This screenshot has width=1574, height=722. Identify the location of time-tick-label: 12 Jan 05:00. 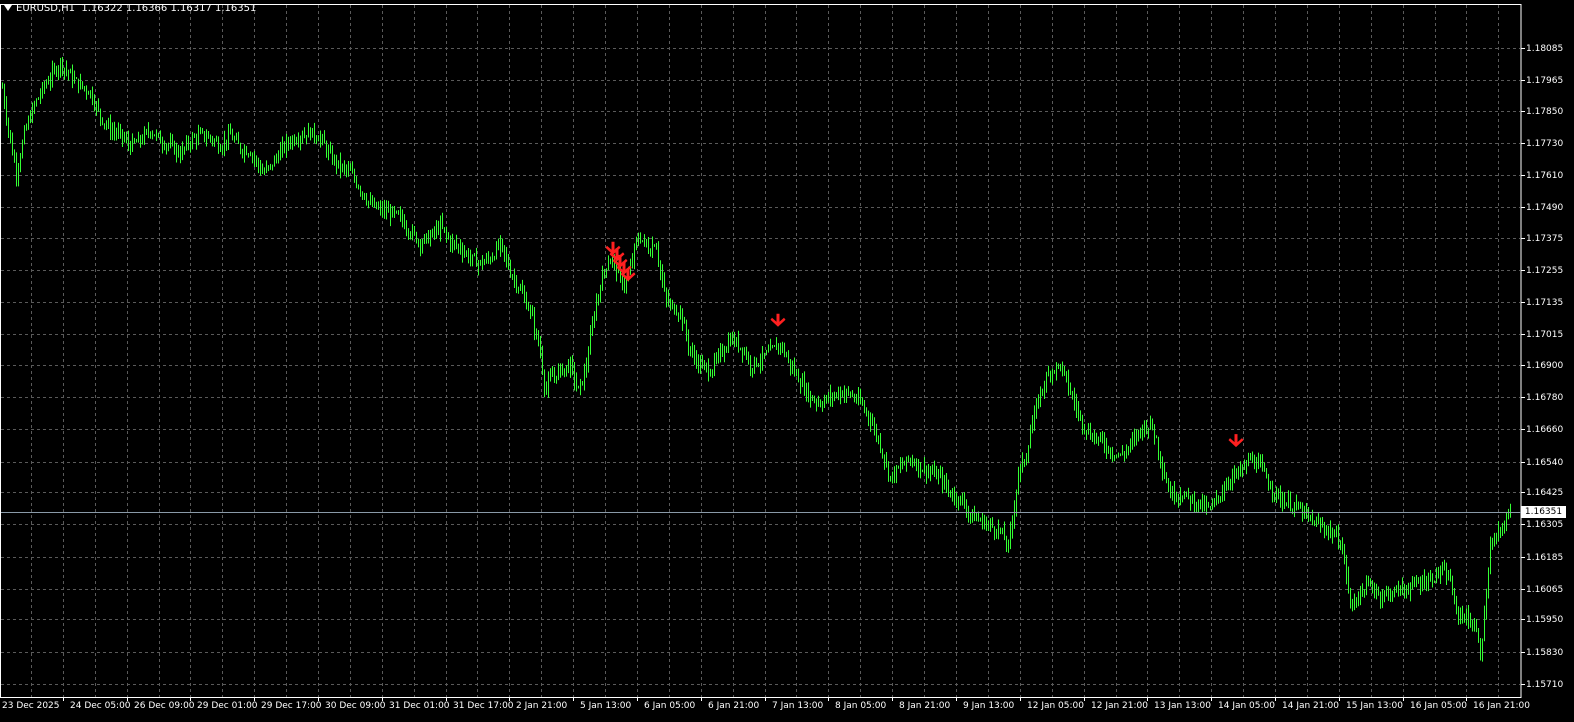
(1055, 706).